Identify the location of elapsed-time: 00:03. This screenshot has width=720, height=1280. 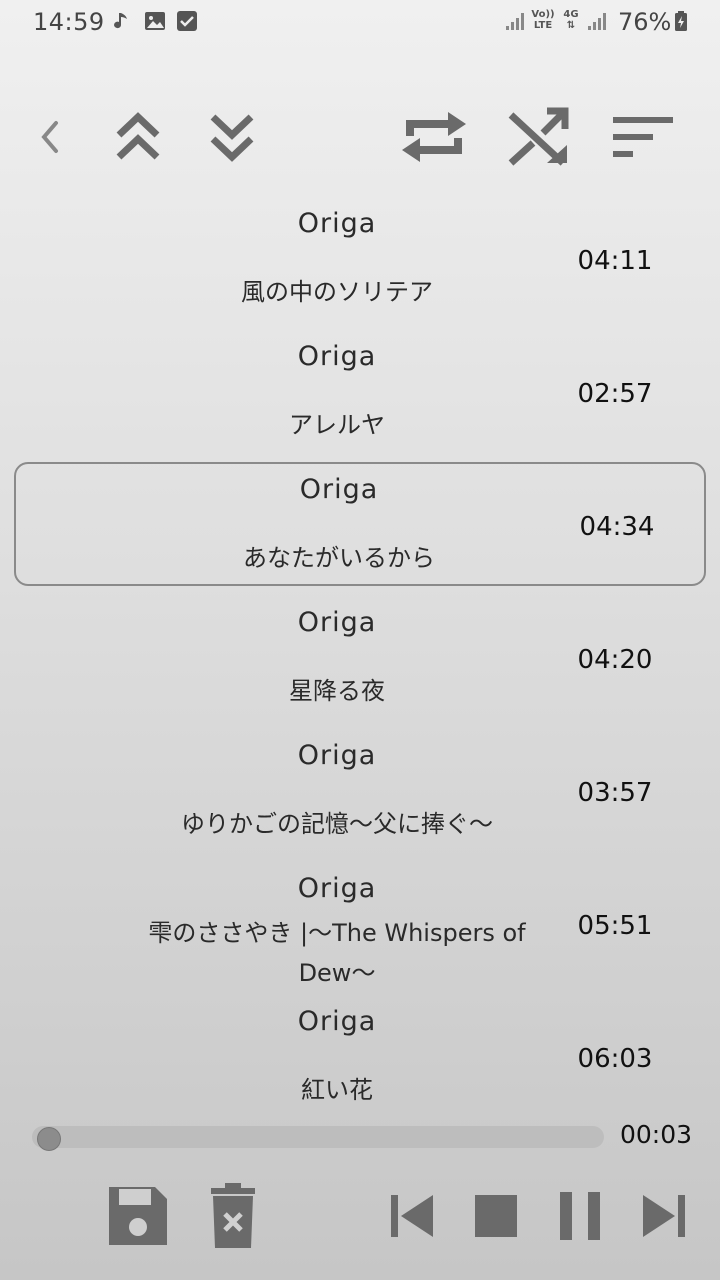
(656, 1134).